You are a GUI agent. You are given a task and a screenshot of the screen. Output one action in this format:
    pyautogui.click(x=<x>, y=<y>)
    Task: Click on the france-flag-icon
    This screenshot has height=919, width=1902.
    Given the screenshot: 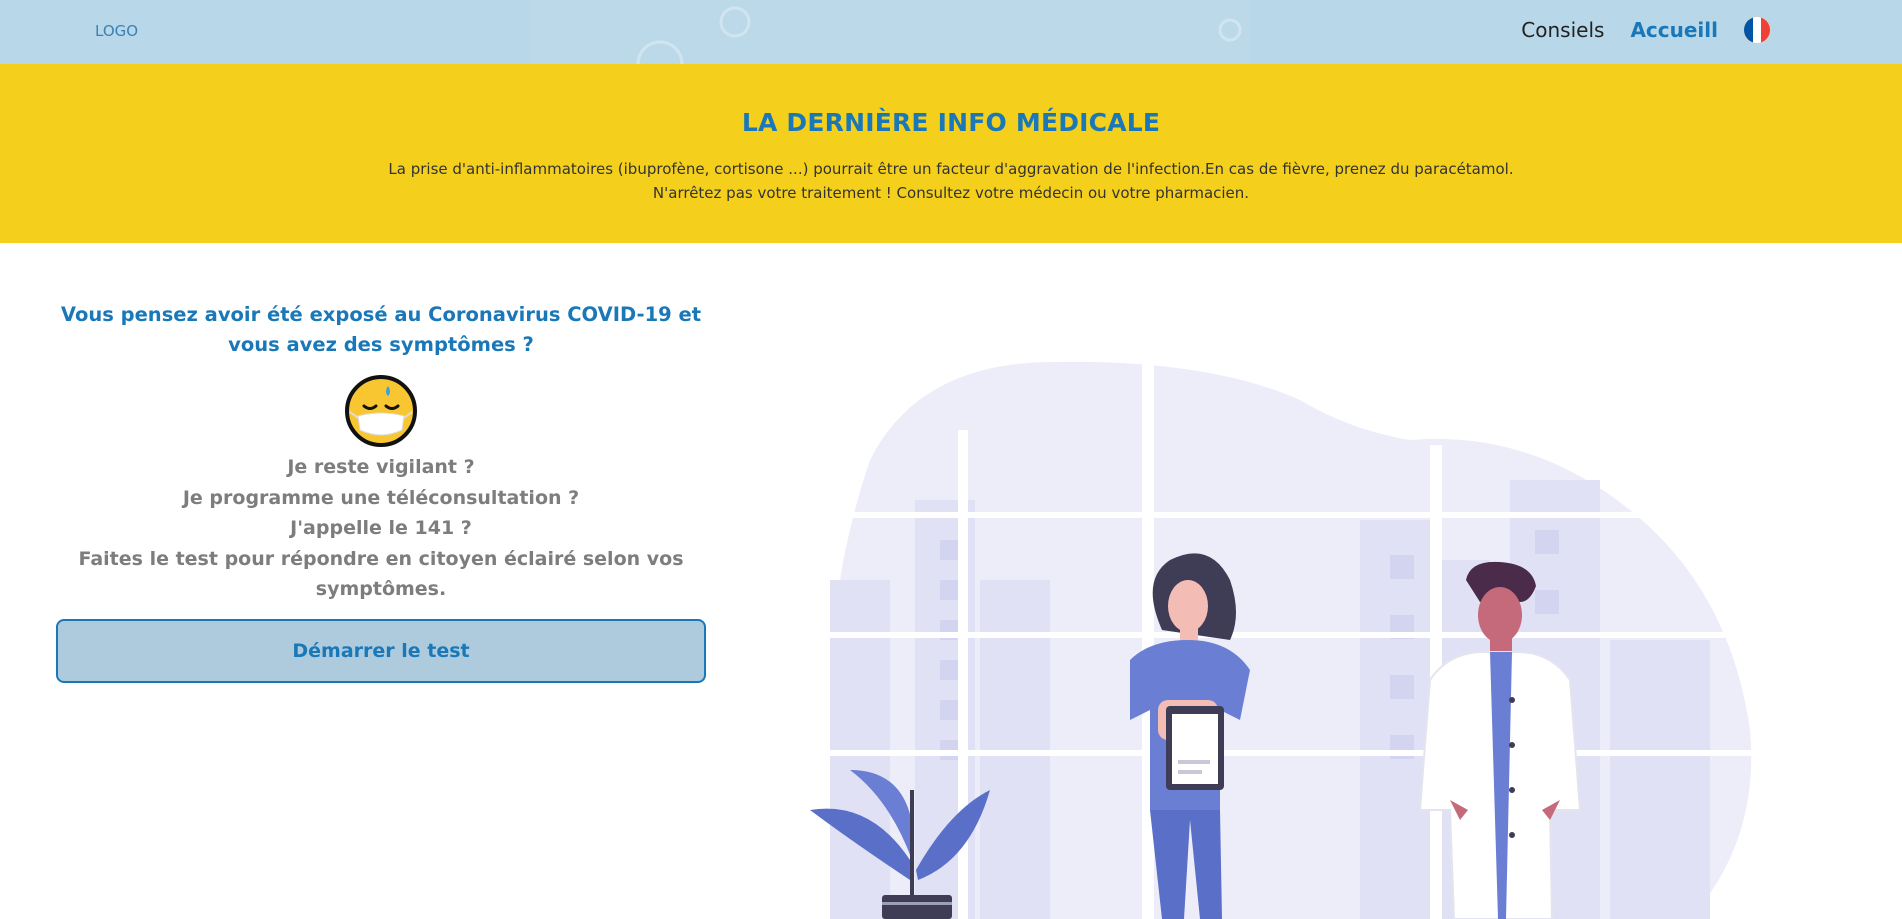 What is the action you would take?
    pyautogui.click(x=1757, y=30)
    